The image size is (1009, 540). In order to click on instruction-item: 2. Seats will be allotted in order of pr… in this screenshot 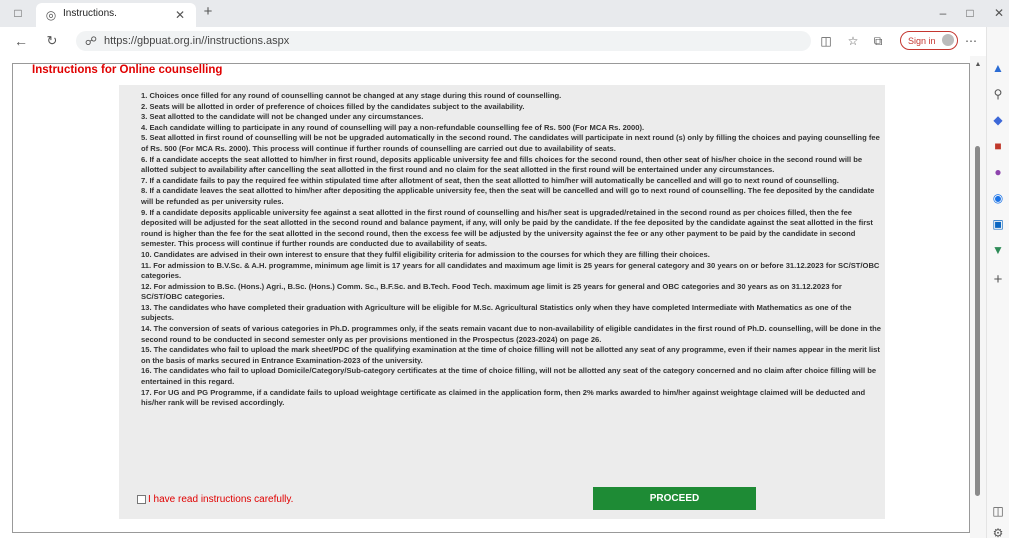, I will do `click(333, 106)`.